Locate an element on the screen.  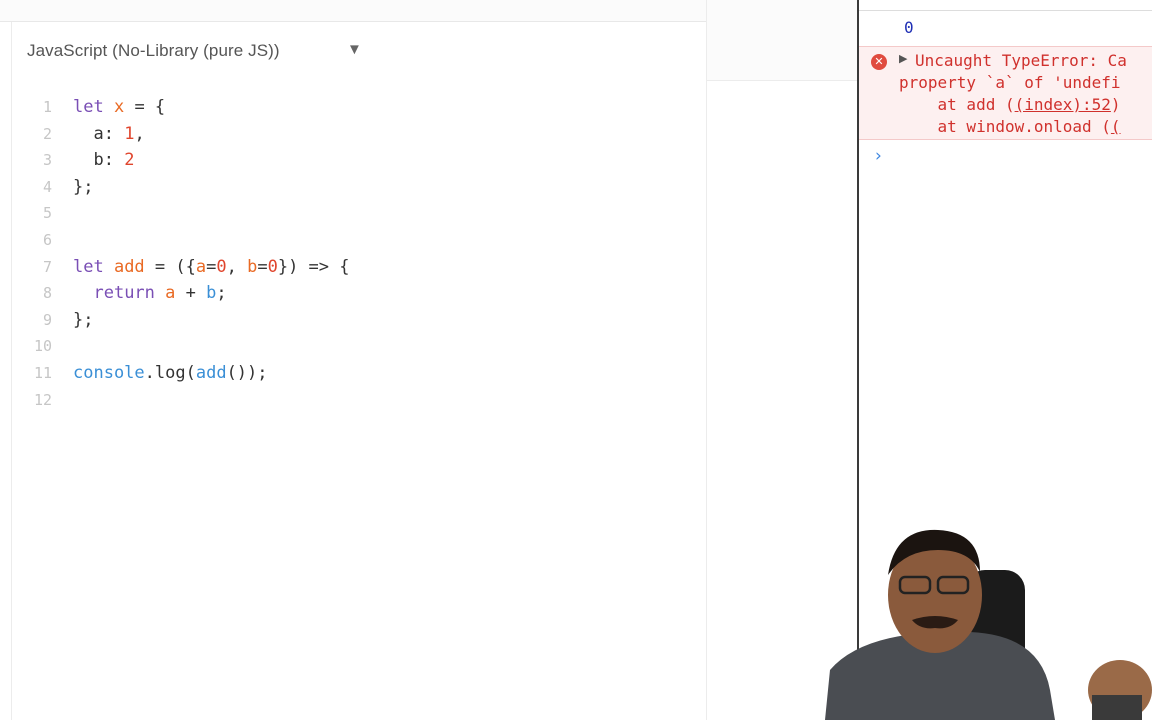
line-number: 10 is located at coordinates (42, 346).